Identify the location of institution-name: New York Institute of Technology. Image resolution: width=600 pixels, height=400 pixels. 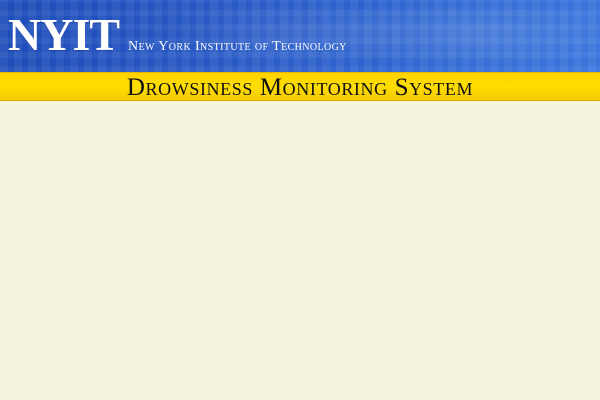
(237, 46).